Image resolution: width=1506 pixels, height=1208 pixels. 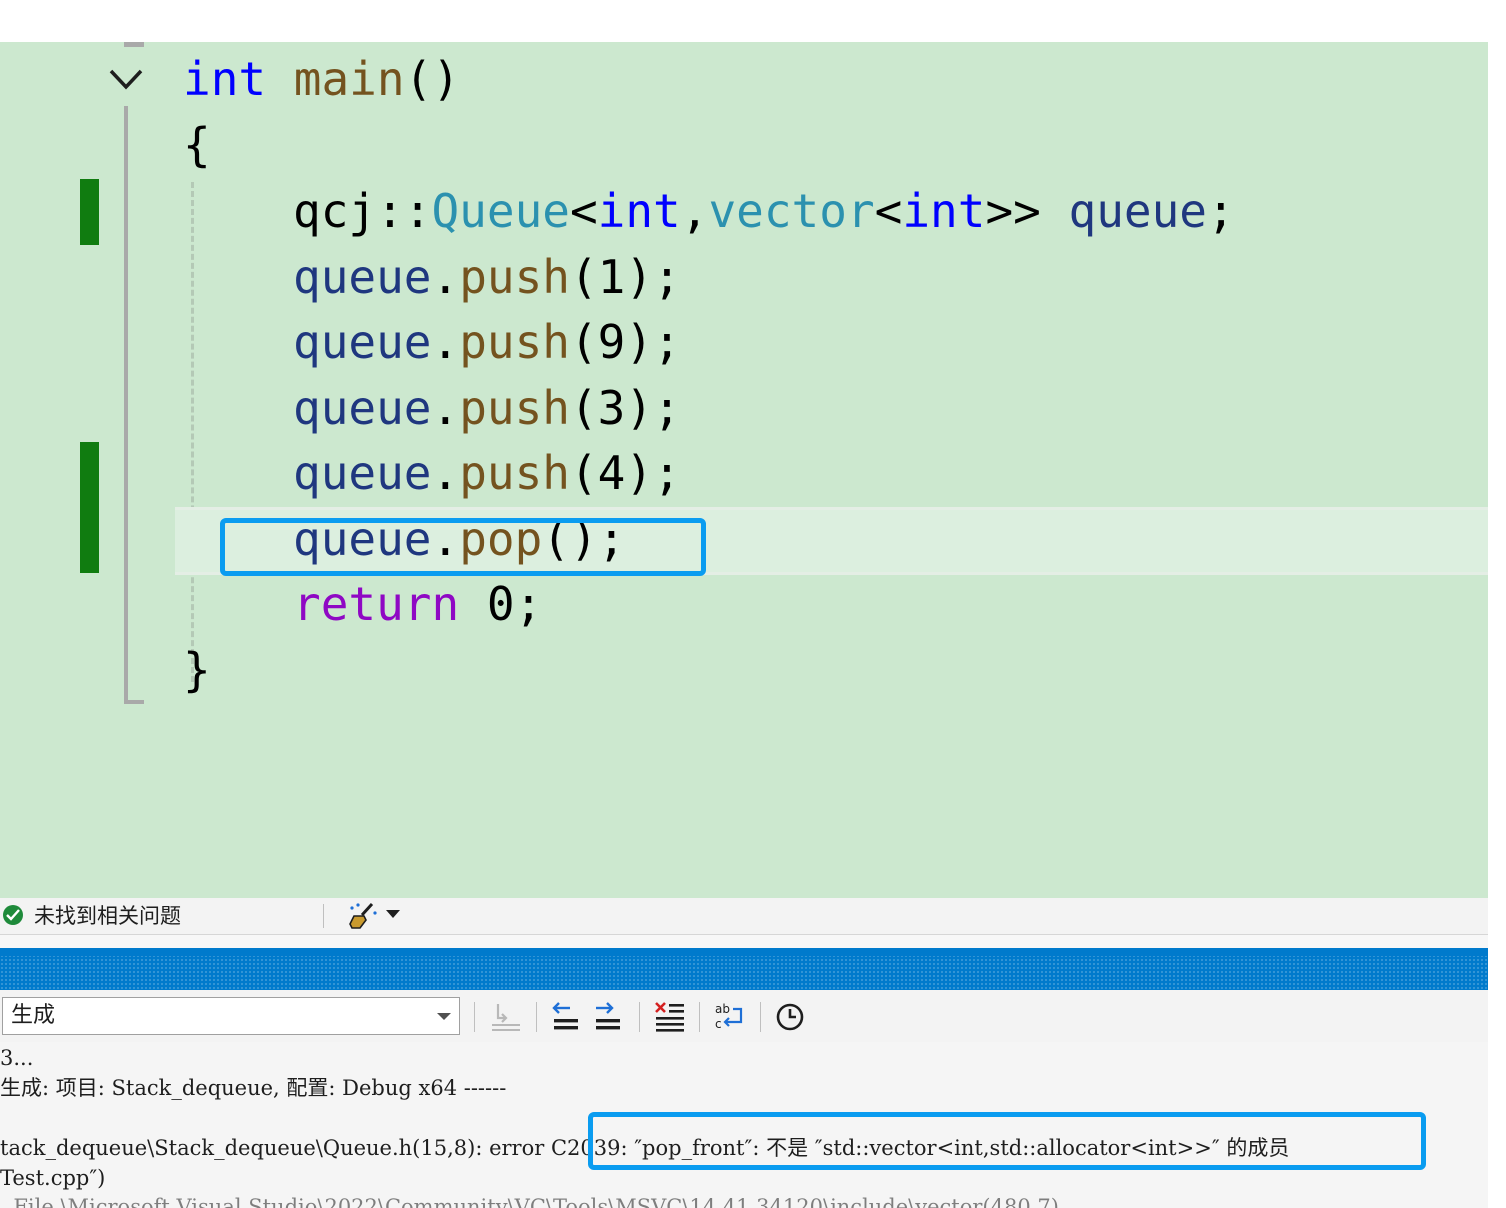 I want to click on code-token: (), so click(x=432, y=79).